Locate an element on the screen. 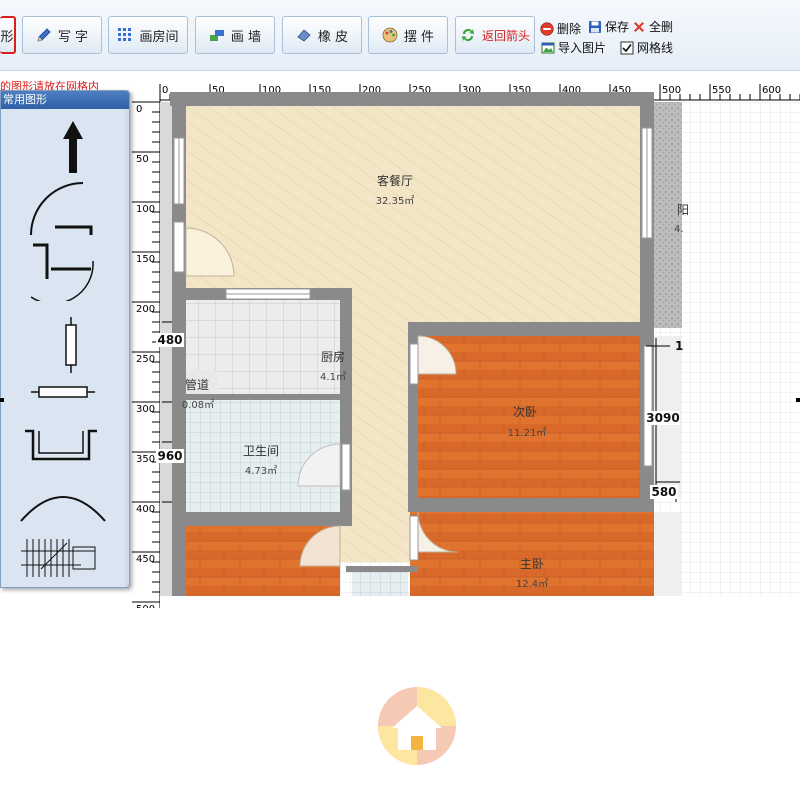 Image resolution: width=800 pixels, height=800 pixels. stairs-icon is located at coordinates (63, 558).